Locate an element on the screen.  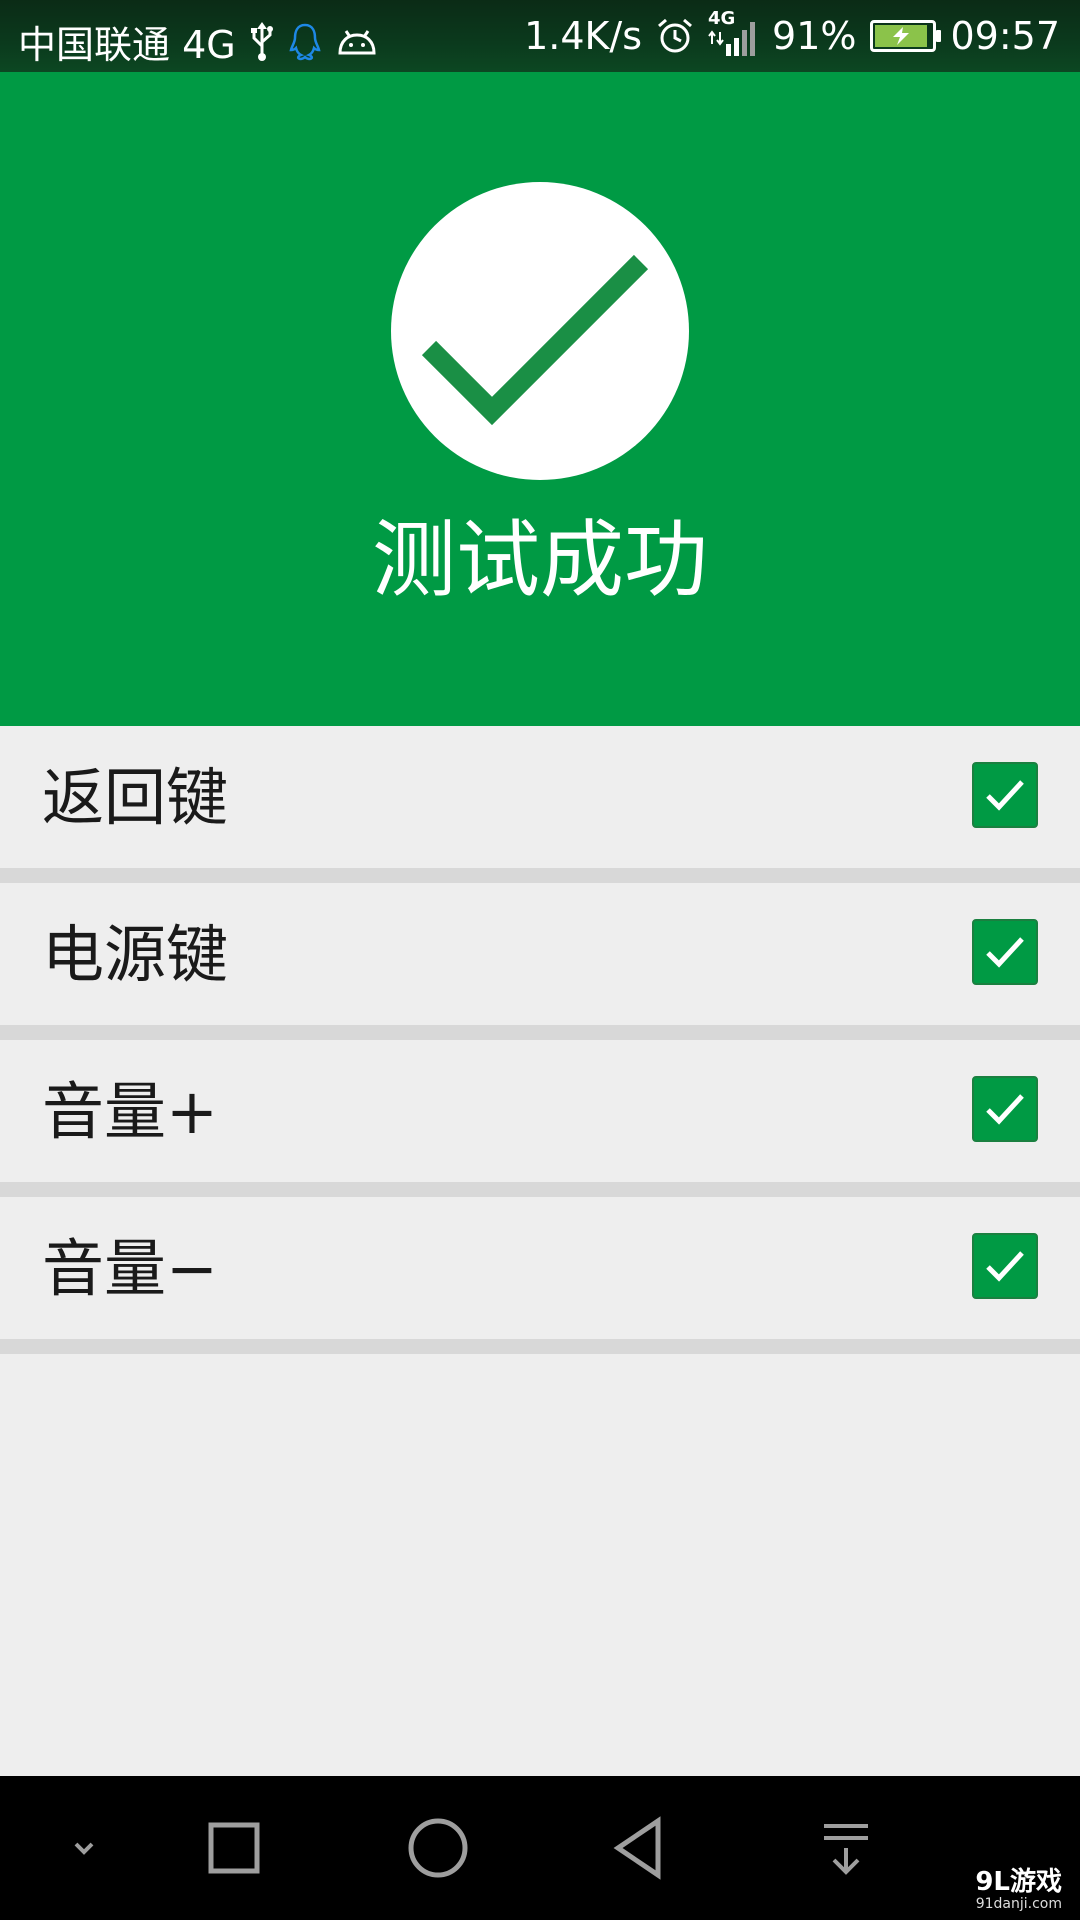
battery-icon is located at coordinates (906, 36).